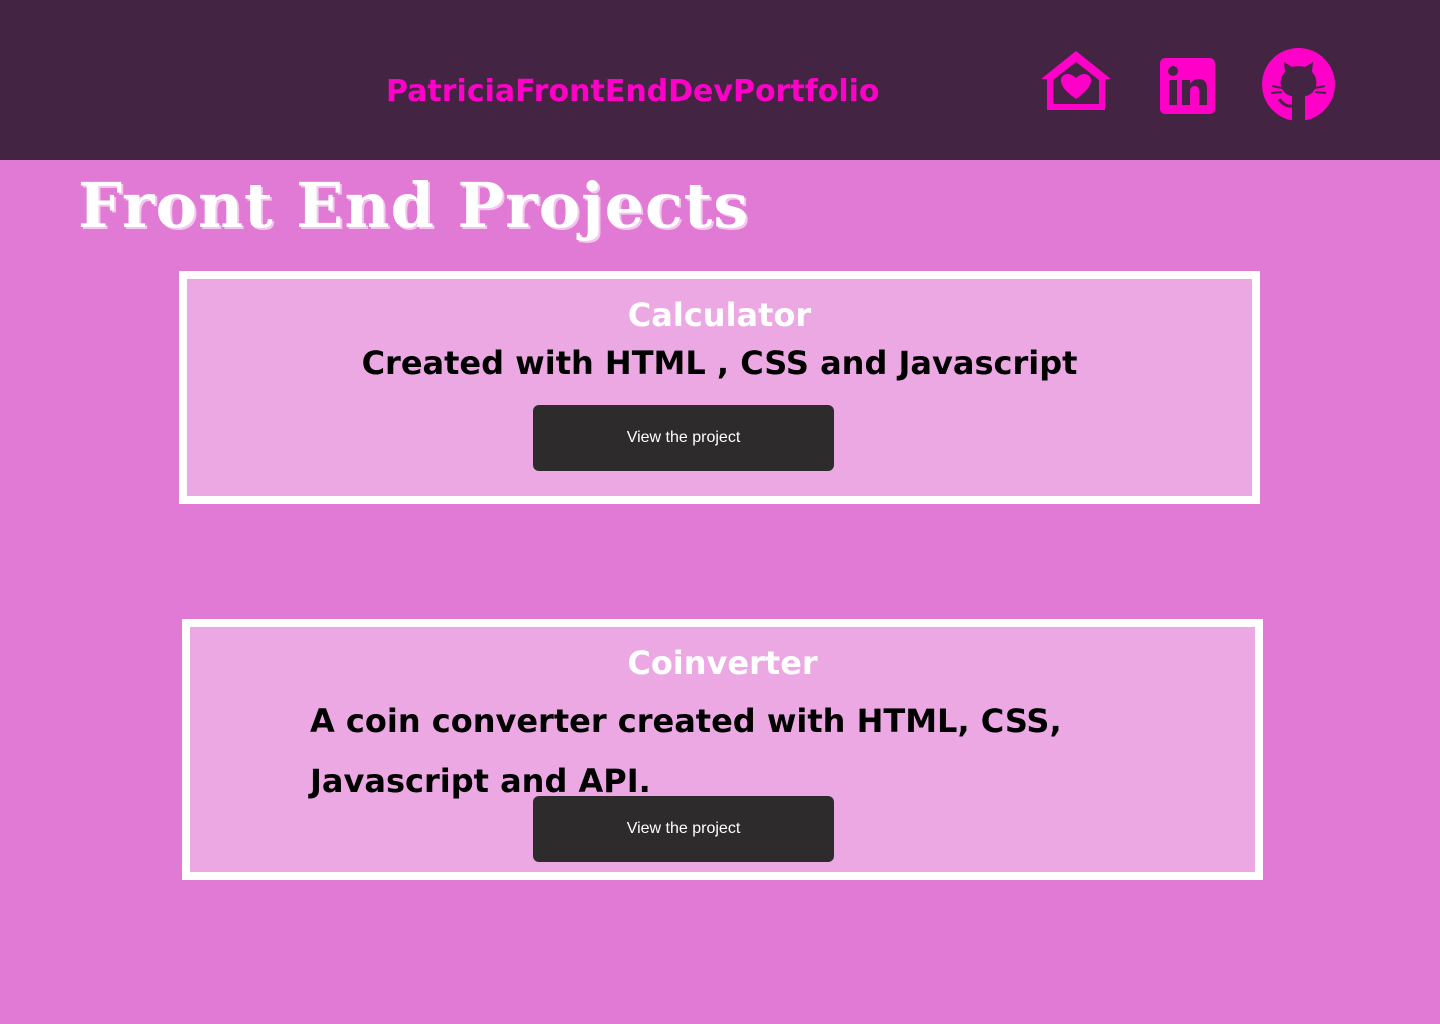 The image size is (1440, 1024). I want to click on github-link, so click(1298, 84).